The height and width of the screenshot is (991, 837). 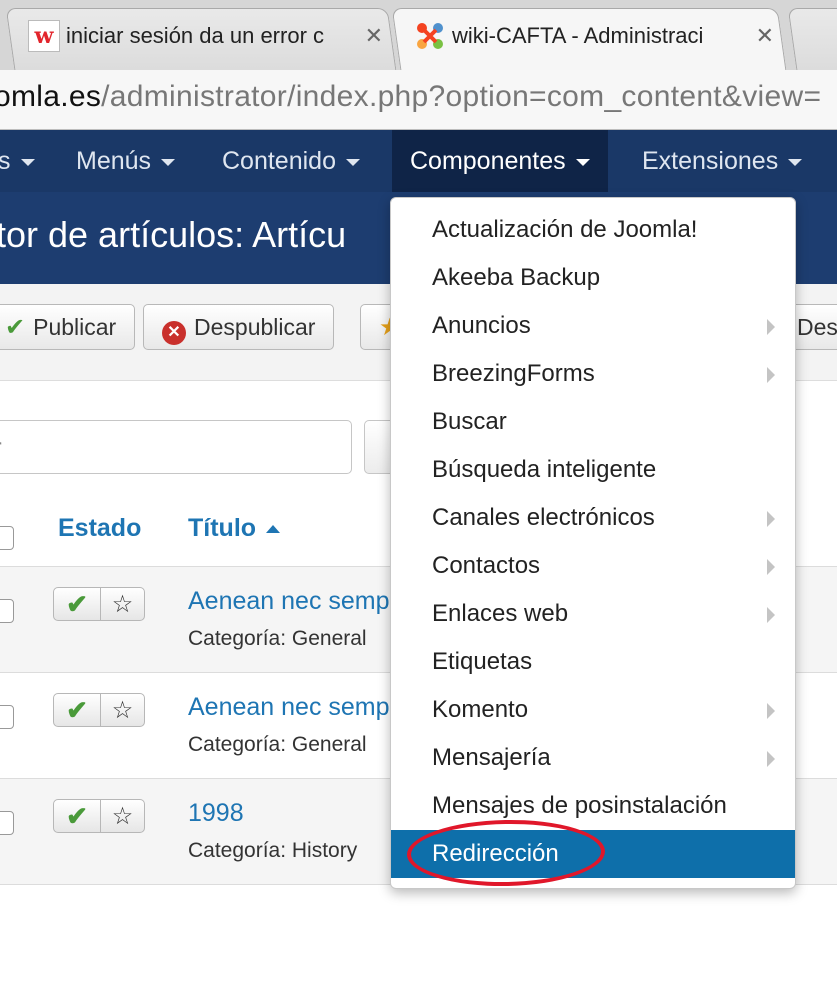 What do you see at coordinates (279, 161) in the screenshot?
I see `nav-item-label: Contenido` at bounding box center [279, 161].